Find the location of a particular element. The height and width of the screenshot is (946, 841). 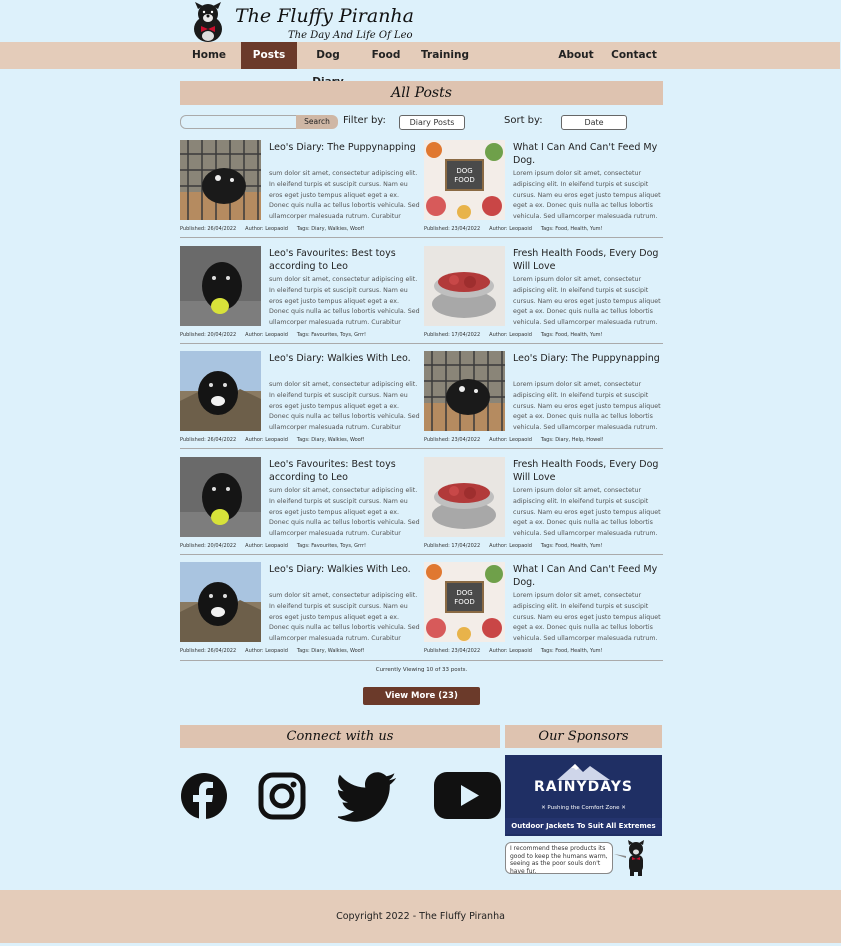

nav-training: Training is located at coordinates (445, 55).